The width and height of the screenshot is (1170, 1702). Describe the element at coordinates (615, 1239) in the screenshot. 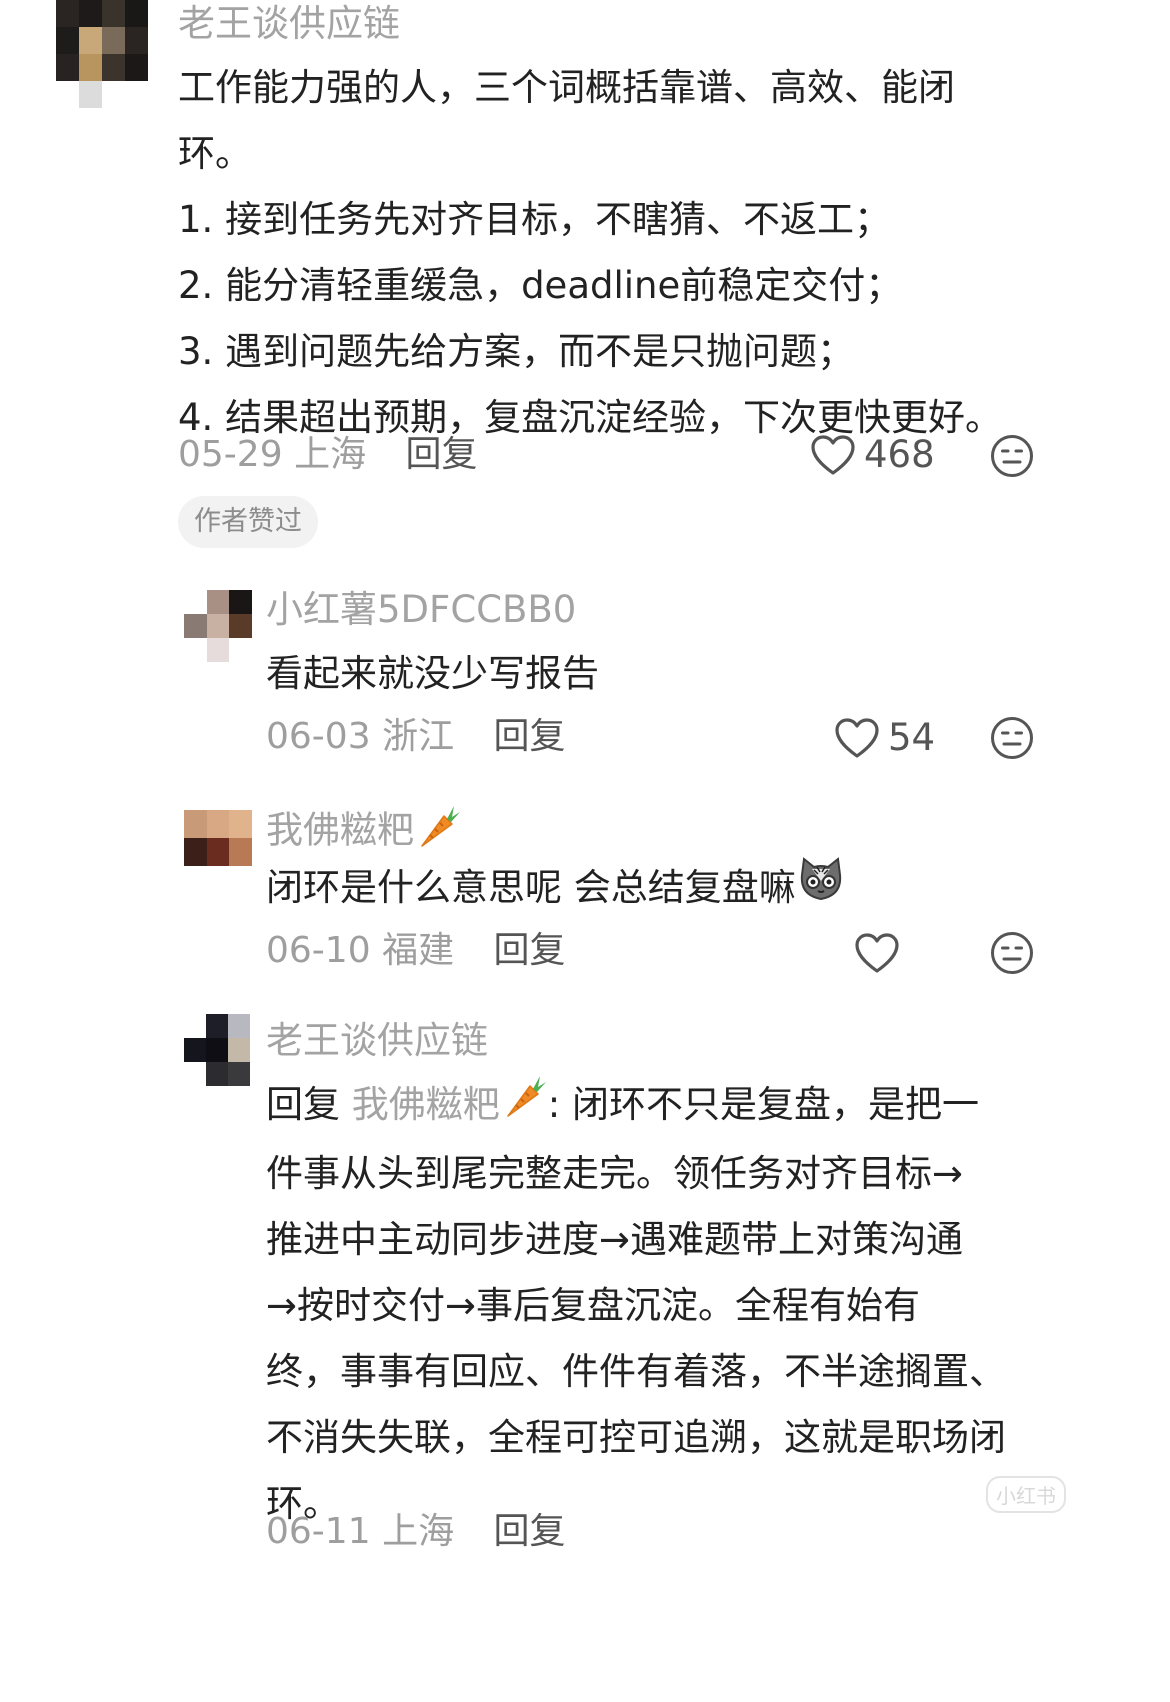

I see `comment-text-line: 推进中主动同步进度→遇难题带上对策沟通` at that location.